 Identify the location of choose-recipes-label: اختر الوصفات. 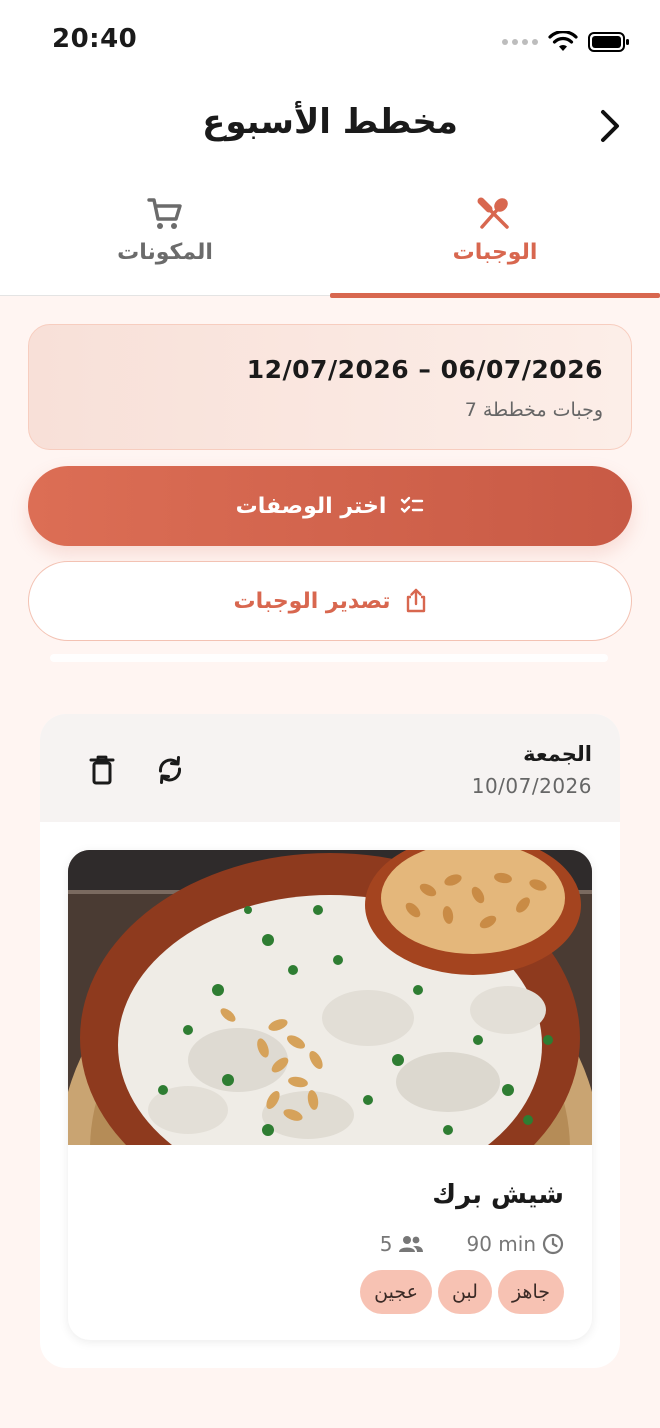
(311, 506).